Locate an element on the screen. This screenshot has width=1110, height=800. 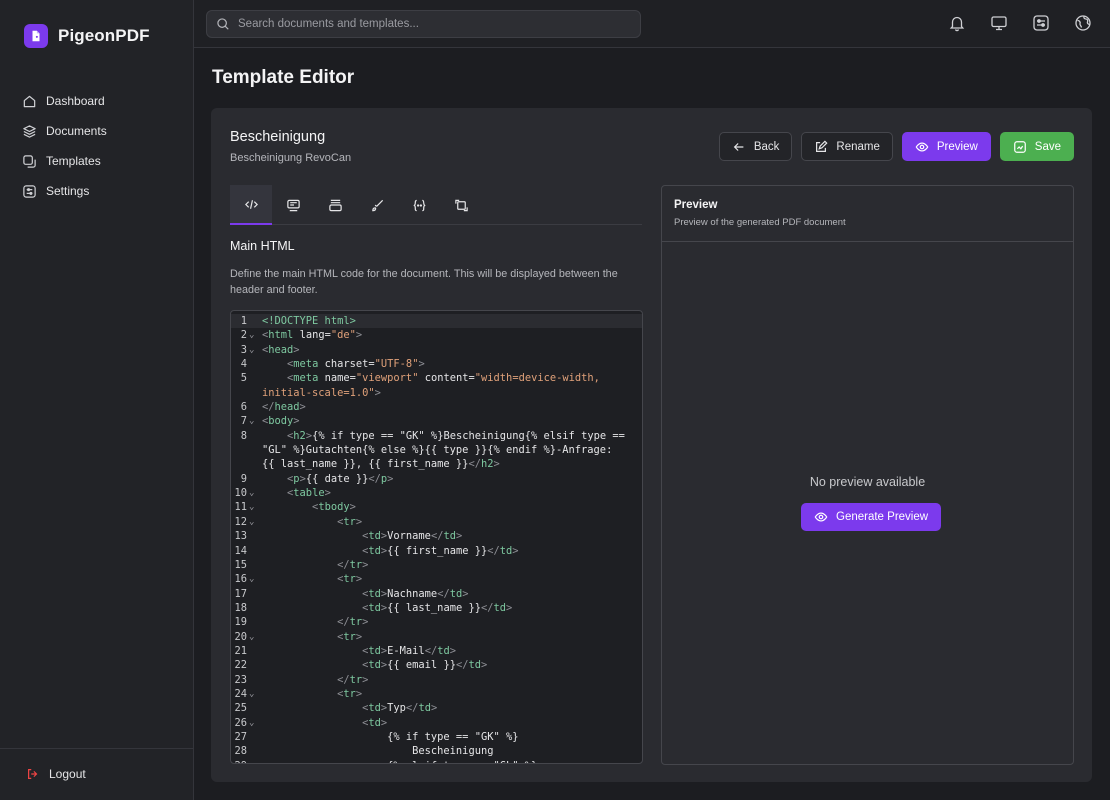
search-input is located at coordinates (428, 24).